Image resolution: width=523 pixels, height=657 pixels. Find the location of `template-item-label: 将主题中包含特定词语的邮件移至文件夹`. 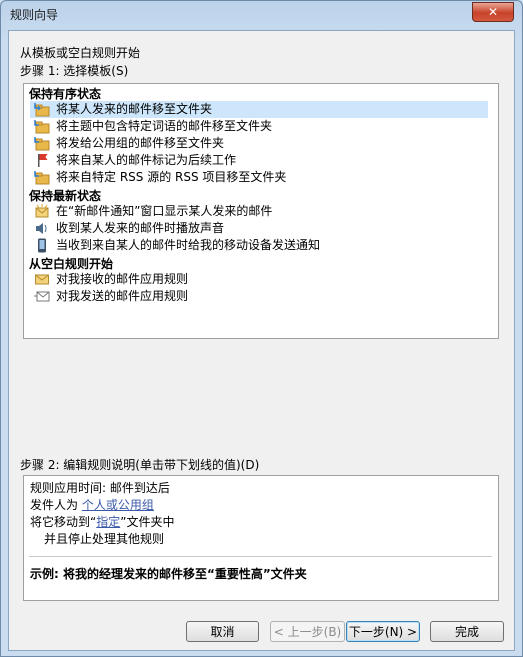

template-item-label: 将主题中包含特定词语的邮件移至文件夹 is located at coordinates (164, 126).